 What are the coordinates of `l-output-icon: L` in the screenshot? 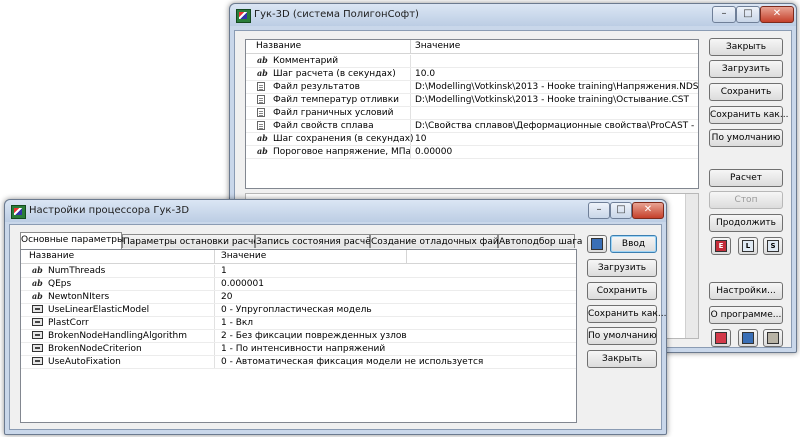 It's located at (748, 246).